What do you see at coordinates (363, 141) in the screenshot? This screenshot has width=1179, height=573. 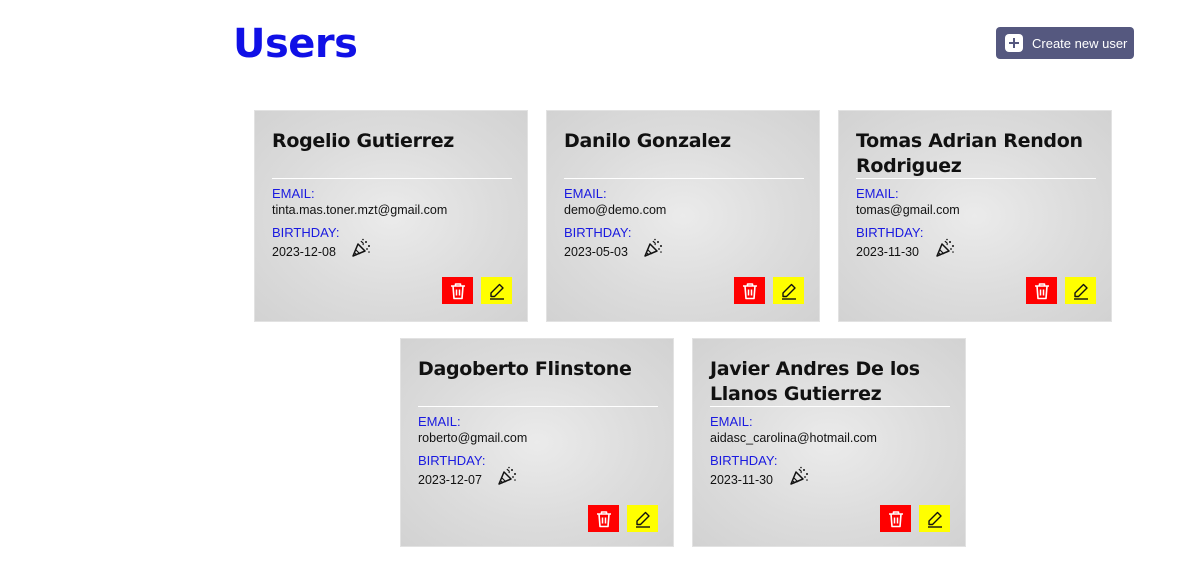 I see `user-name: Rogelio Gutierrez` at bounding box center [363, 141].